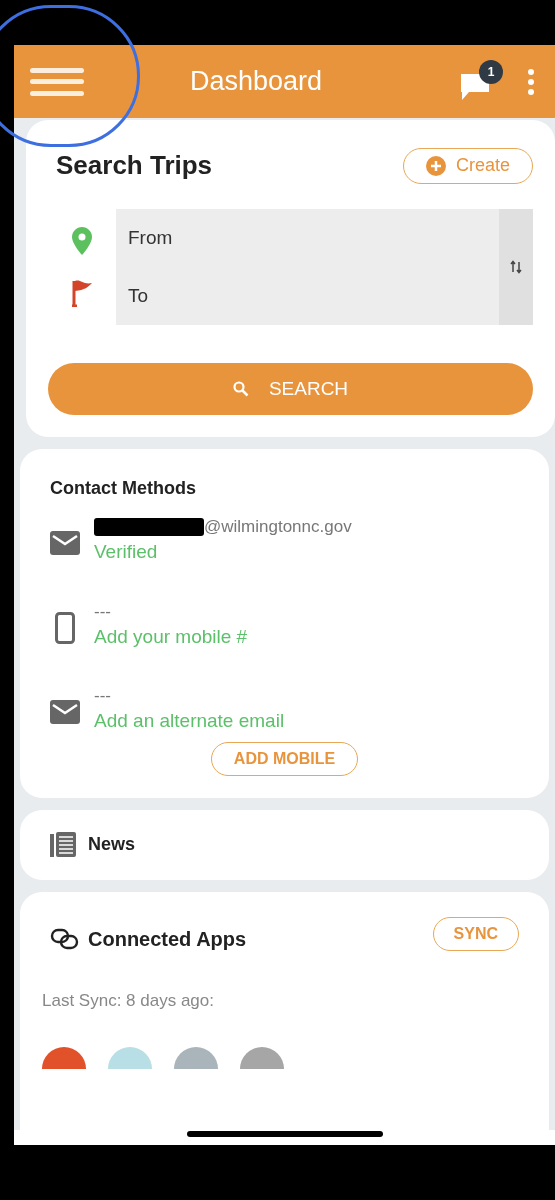 This screenshot has width=555, height=1200. I want to click on page-title: Dashboard, so click(256, 82).